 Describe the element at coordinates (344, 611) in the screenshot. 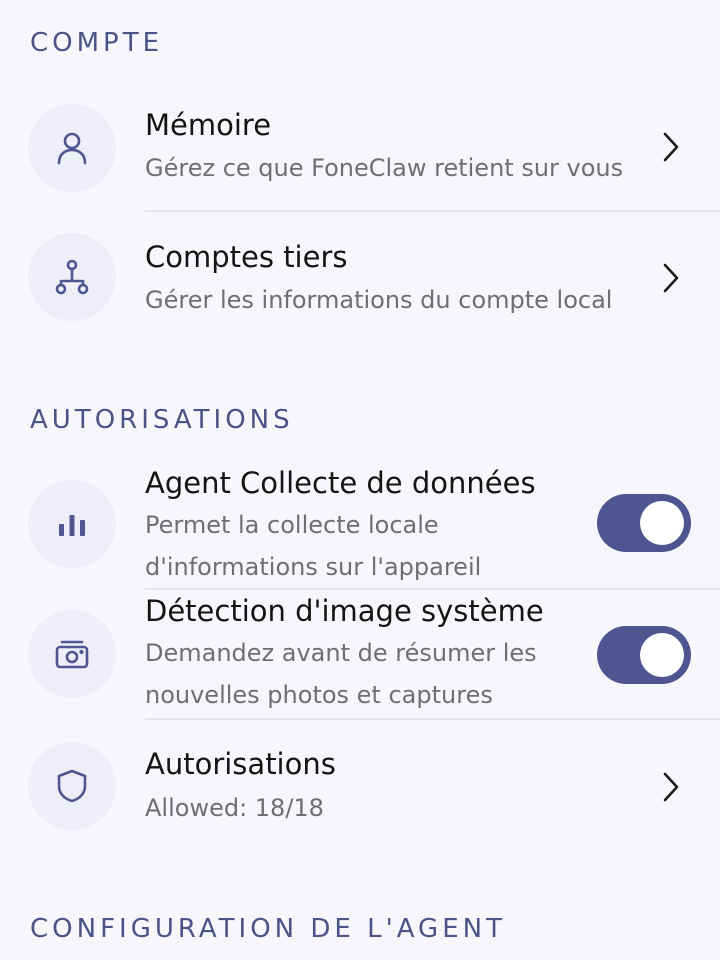

I see `settings-item-title: Détection d'image système` at that location.